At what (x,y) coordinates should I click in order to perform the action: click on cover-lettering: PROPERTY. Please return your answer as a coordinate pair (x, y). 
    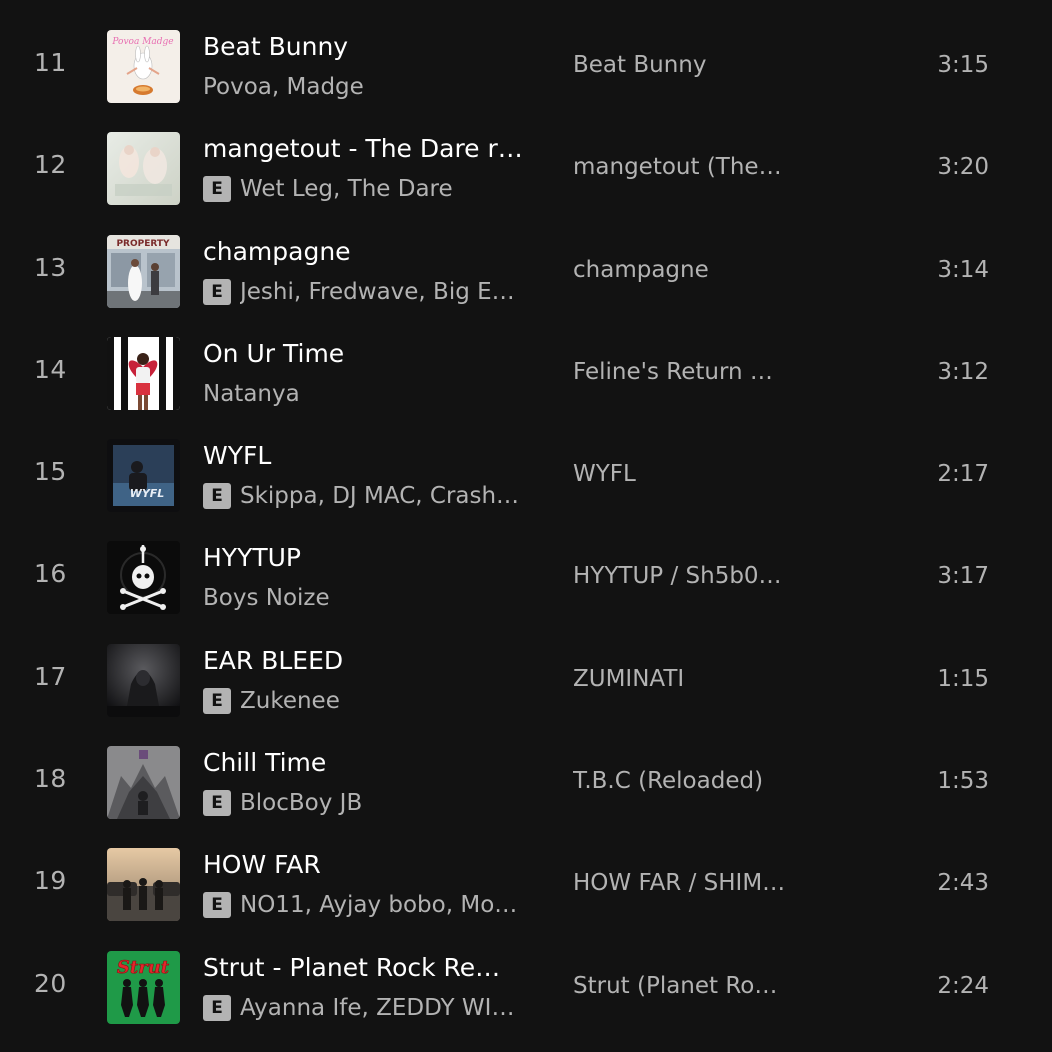
    Looking at the image, I should click on (143, 244).